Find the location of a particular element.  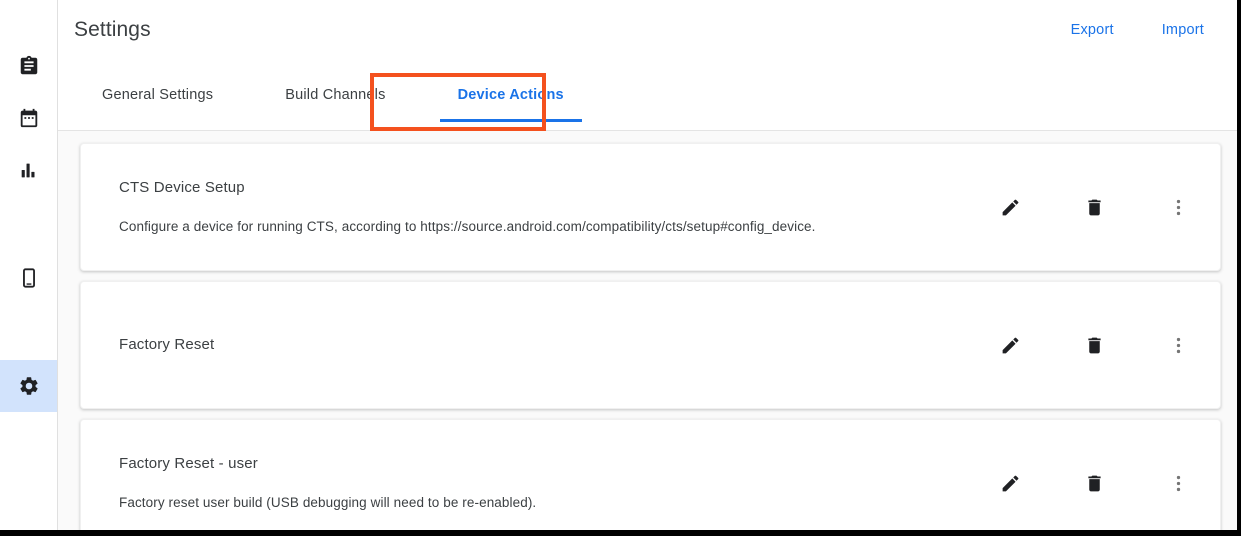

sidebar-item-test-runs is located at coordinates (28, 66).